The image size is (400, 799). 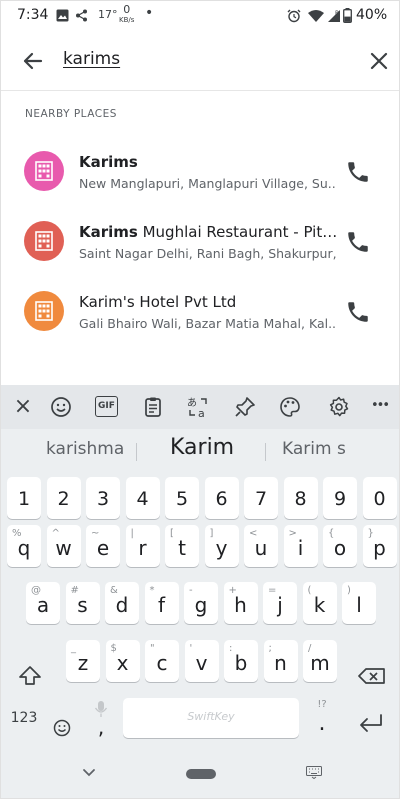 I want to click on key-k: (k, so click(x=319, y=603).